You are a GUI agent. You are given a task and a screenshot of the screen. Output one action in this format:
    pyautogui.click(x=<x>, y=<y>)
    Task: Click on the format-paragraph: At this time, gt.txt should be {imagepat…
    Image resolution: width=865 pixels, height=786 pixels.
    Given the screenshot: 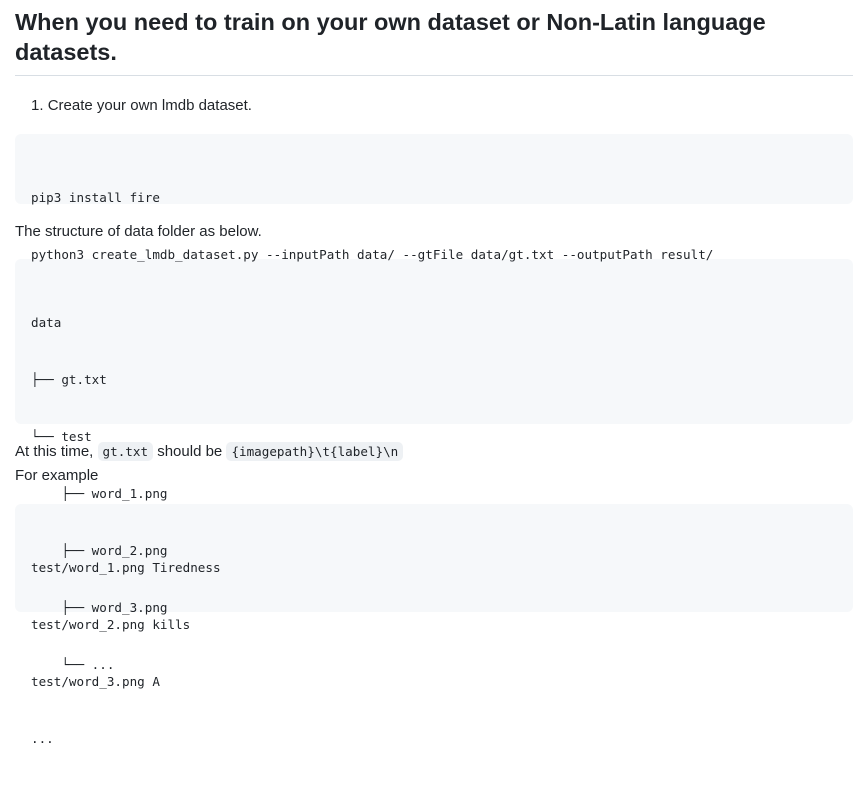 What is the action you would take?
    pyautogui.click(x=434, y=464)
    